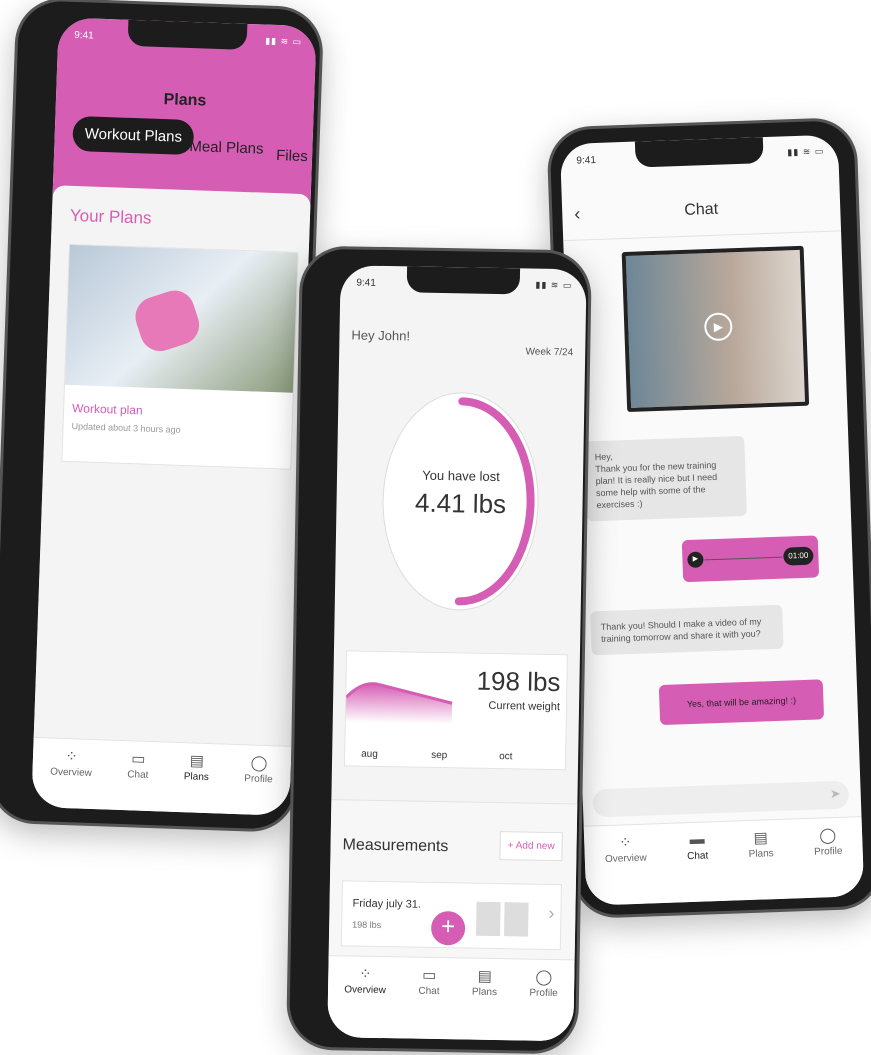 The width and height of the screenshot is (871, 1055). Describe the element at coordinates (399, 703) in the screenshot. I see `weight-chart` at that location.